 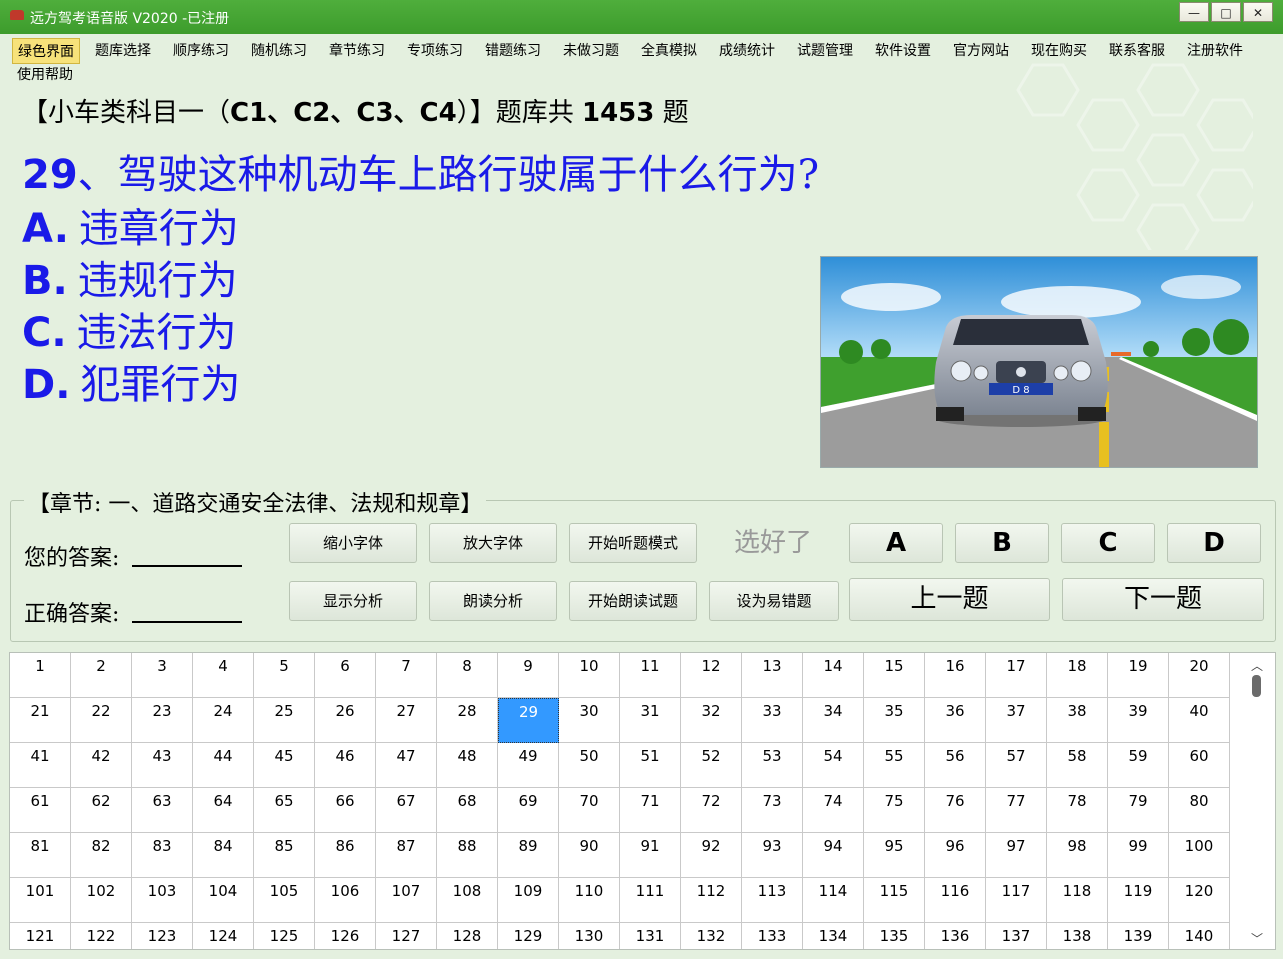 What do you see at coordinates (833, 720) in the screenshot?
I see `question-cell: 34` at bounding box center [833, 720].